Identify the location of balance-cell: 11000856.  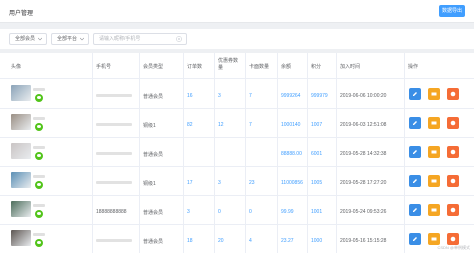
(292, 183).